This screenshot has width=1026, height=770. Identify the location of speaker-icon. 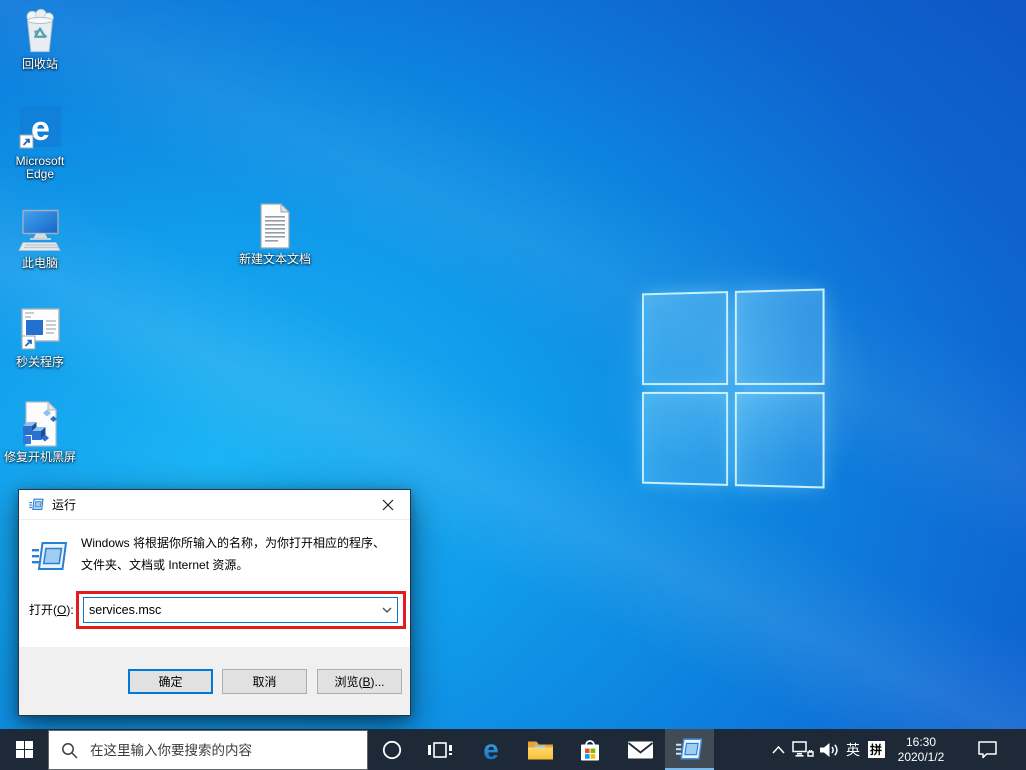
(828, 749).